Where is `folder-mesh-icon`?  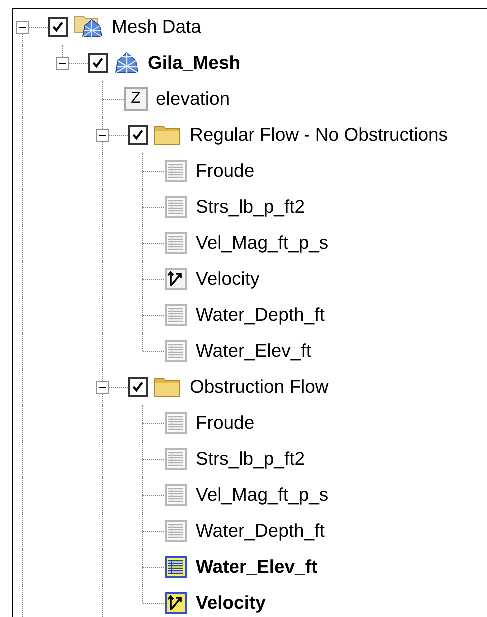
folder-mesh-icon is located at coordinates (89, 27).